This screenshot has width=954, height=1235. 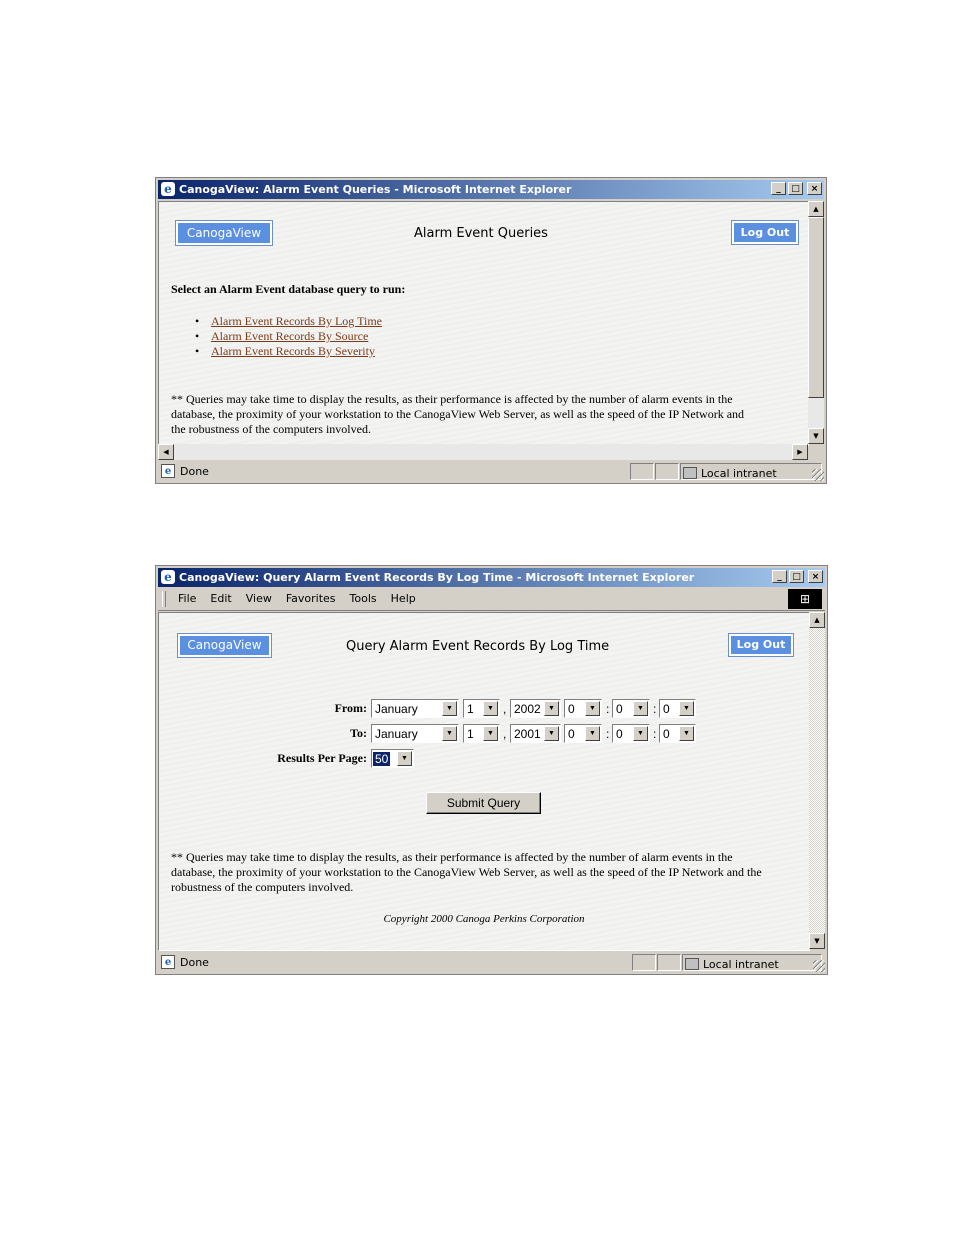 I want to click on menu-view: View, so click(x=259, y=598).